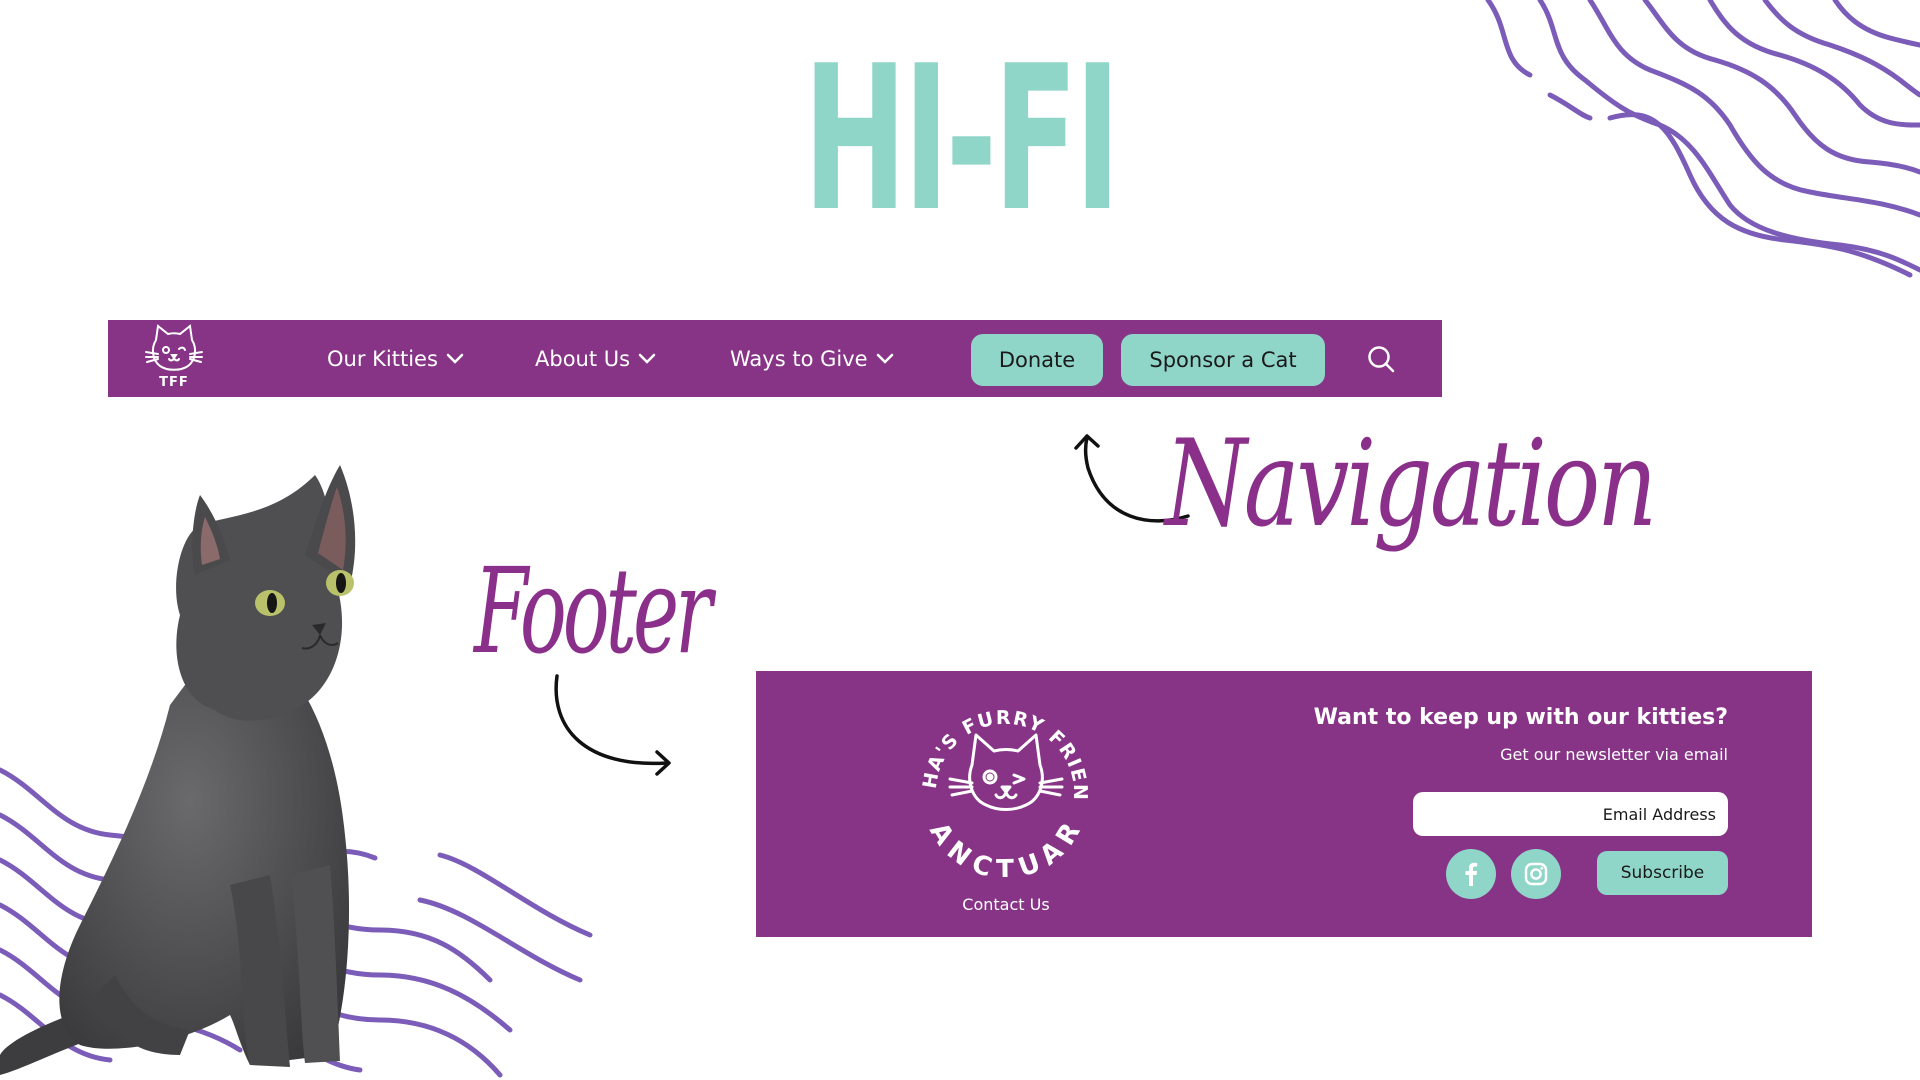  Describe the element at coordinates (799, 358) in the screenshot. I see `nav-item-label: Ways to Give` at that location.